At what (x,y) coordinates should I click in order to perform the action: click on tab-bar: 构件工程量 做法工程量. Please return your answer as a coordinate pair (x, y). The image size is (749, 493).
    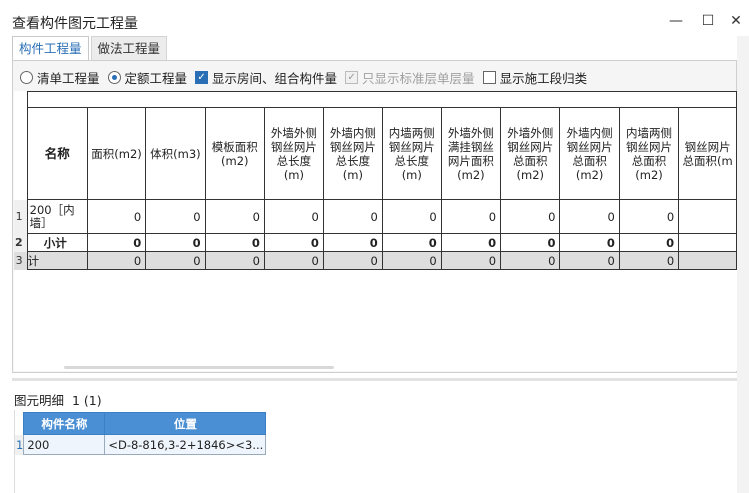
    Looking at the image, I should click on (90, 48).